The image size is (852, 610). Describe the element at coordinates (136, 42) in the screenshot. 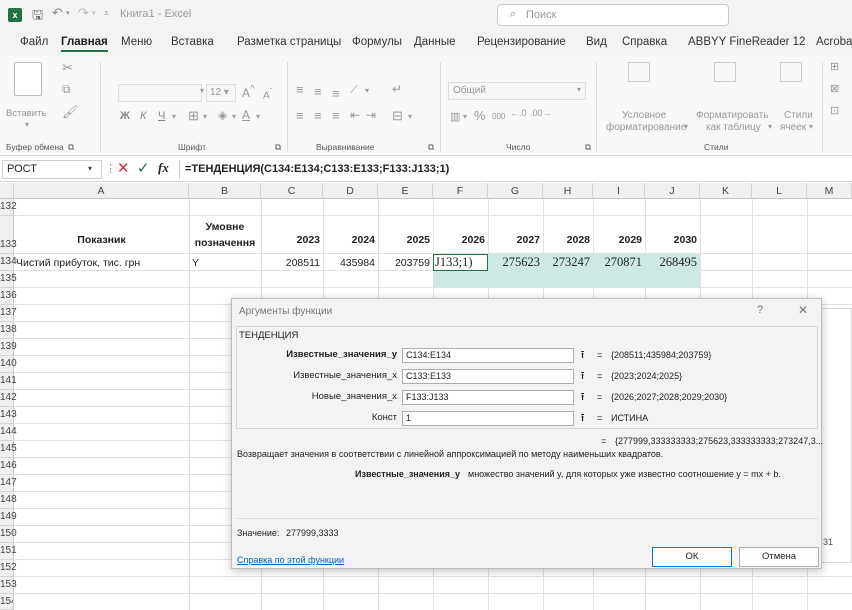

I see `menu-menu: Меню` at that location.